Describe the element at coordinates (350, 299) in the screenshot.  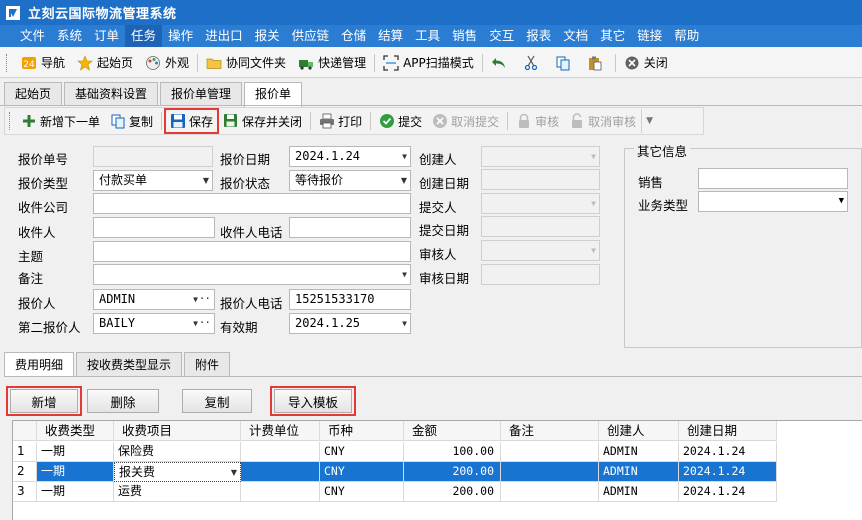
I see `quoter-phone-field: 15251533170` at that location.